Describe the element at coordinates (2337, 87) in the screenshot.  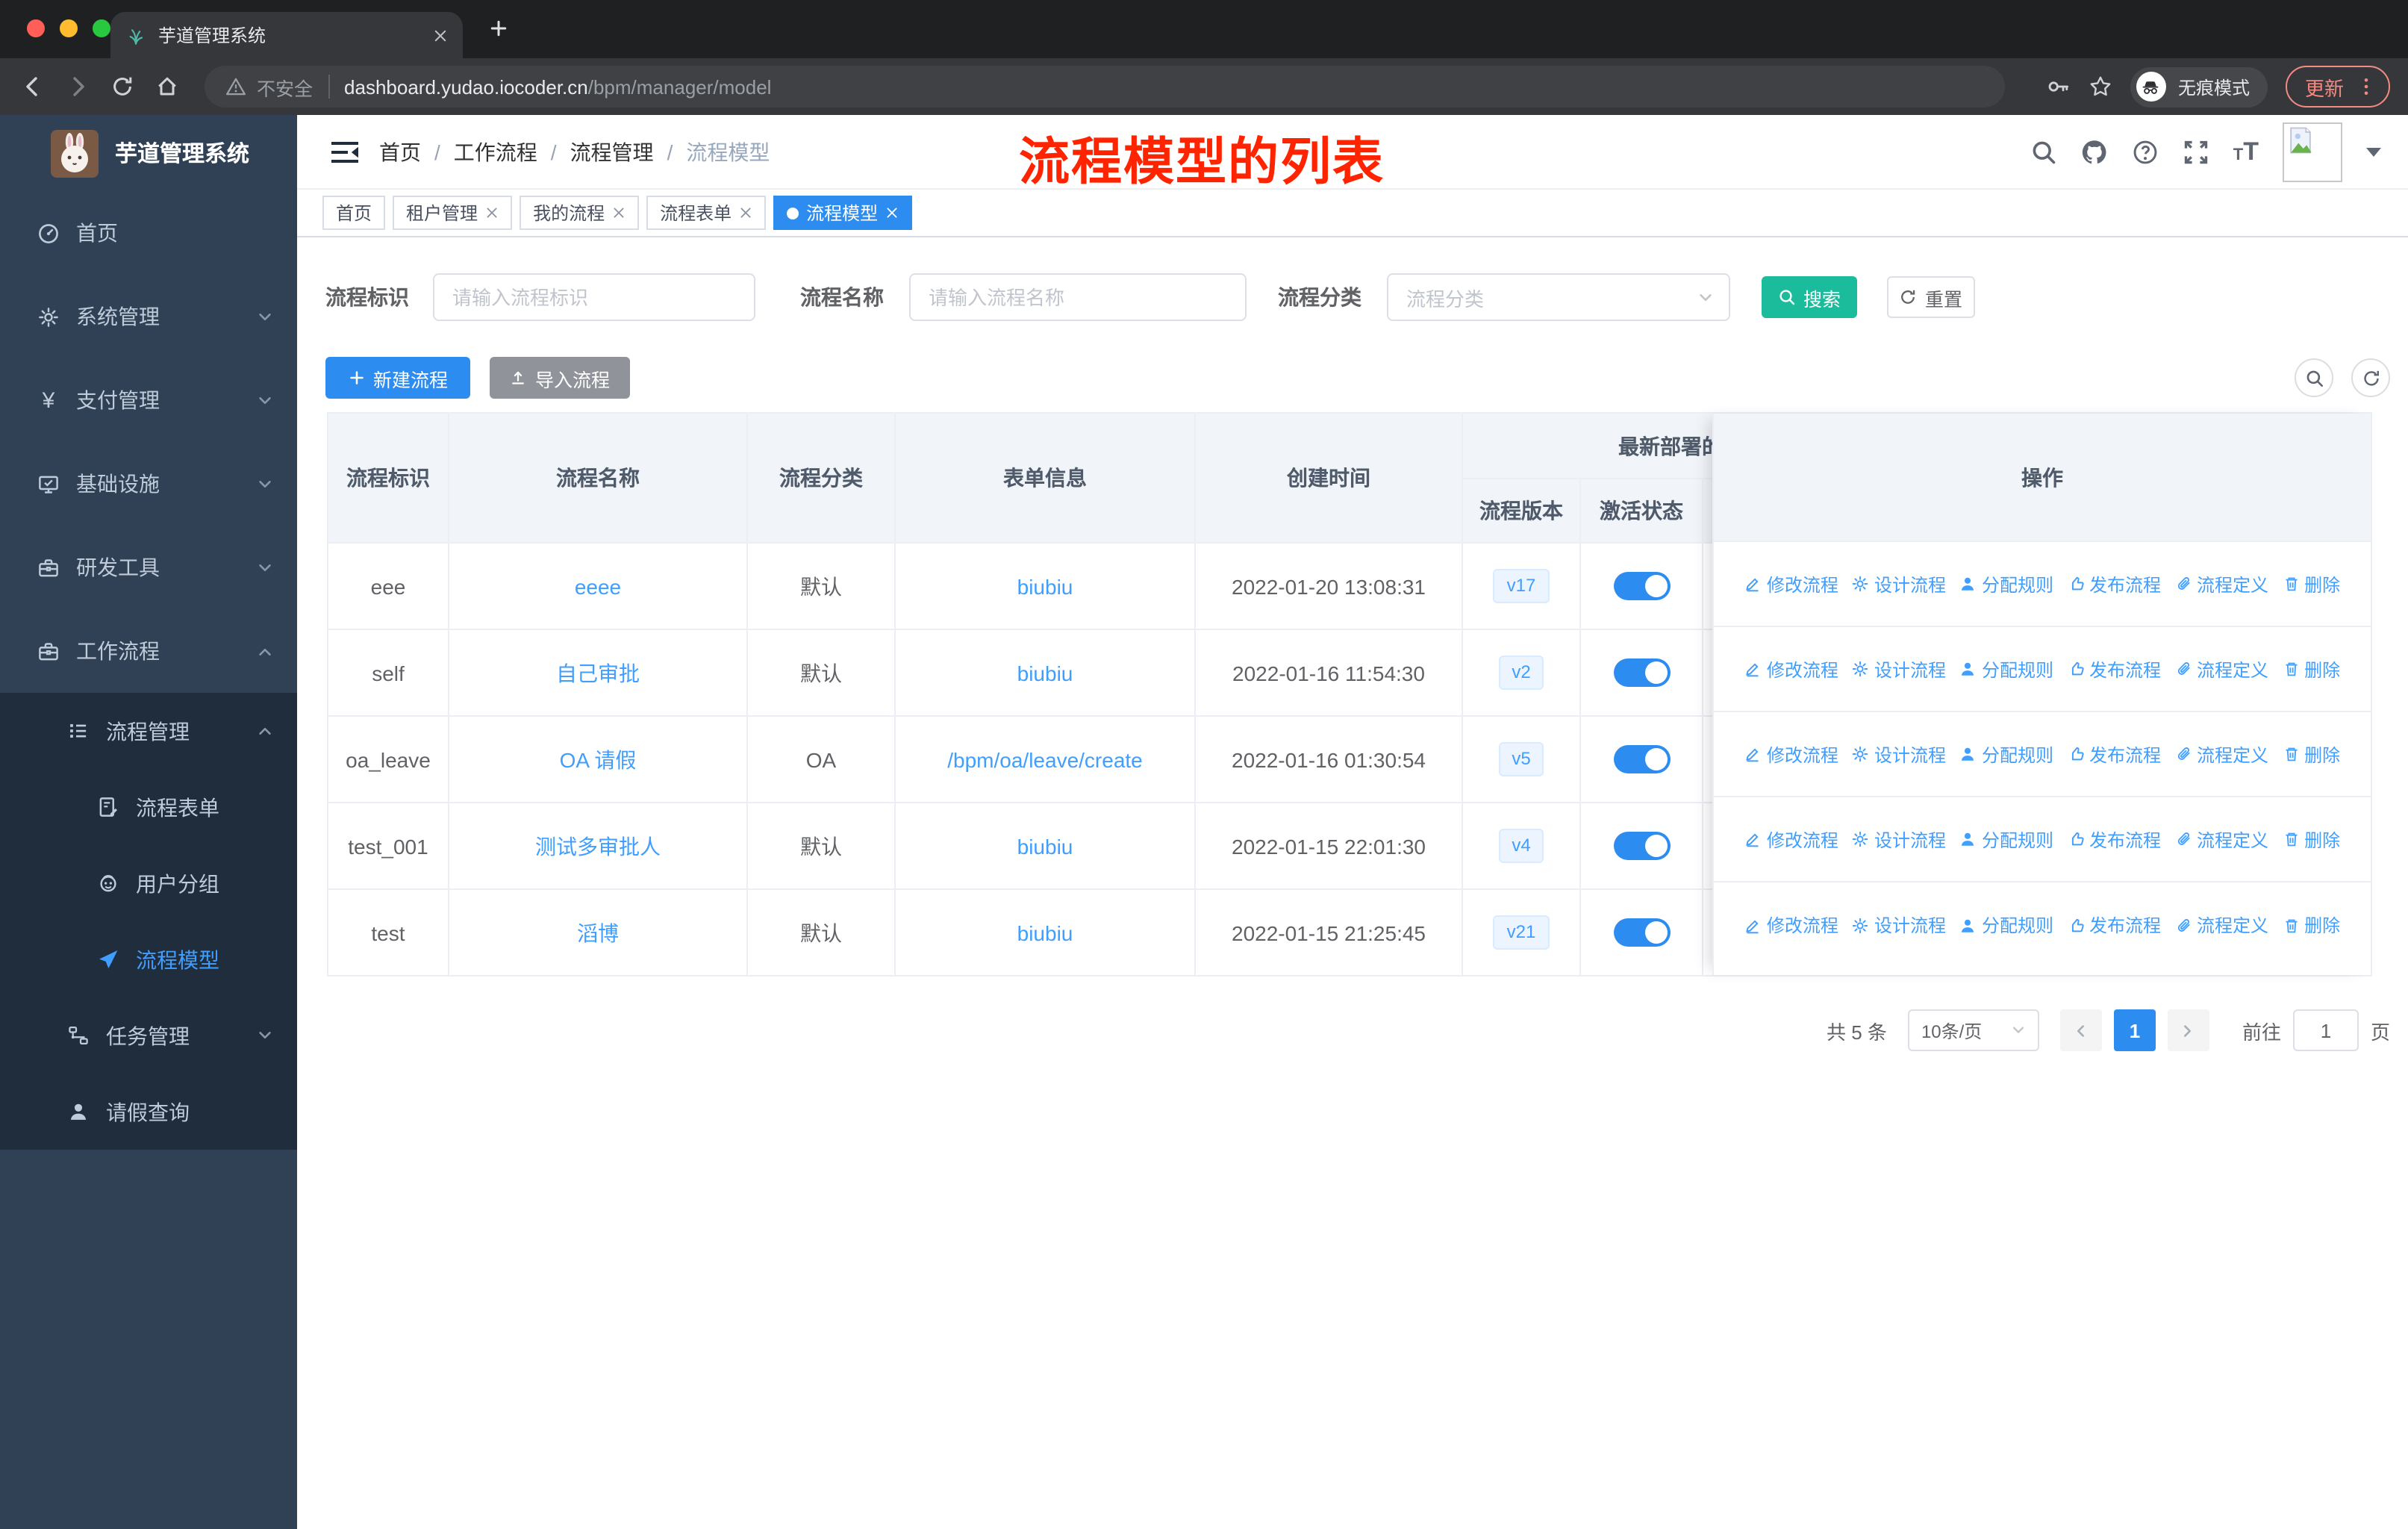
I see `chrome-update-button: 更新` at that location.